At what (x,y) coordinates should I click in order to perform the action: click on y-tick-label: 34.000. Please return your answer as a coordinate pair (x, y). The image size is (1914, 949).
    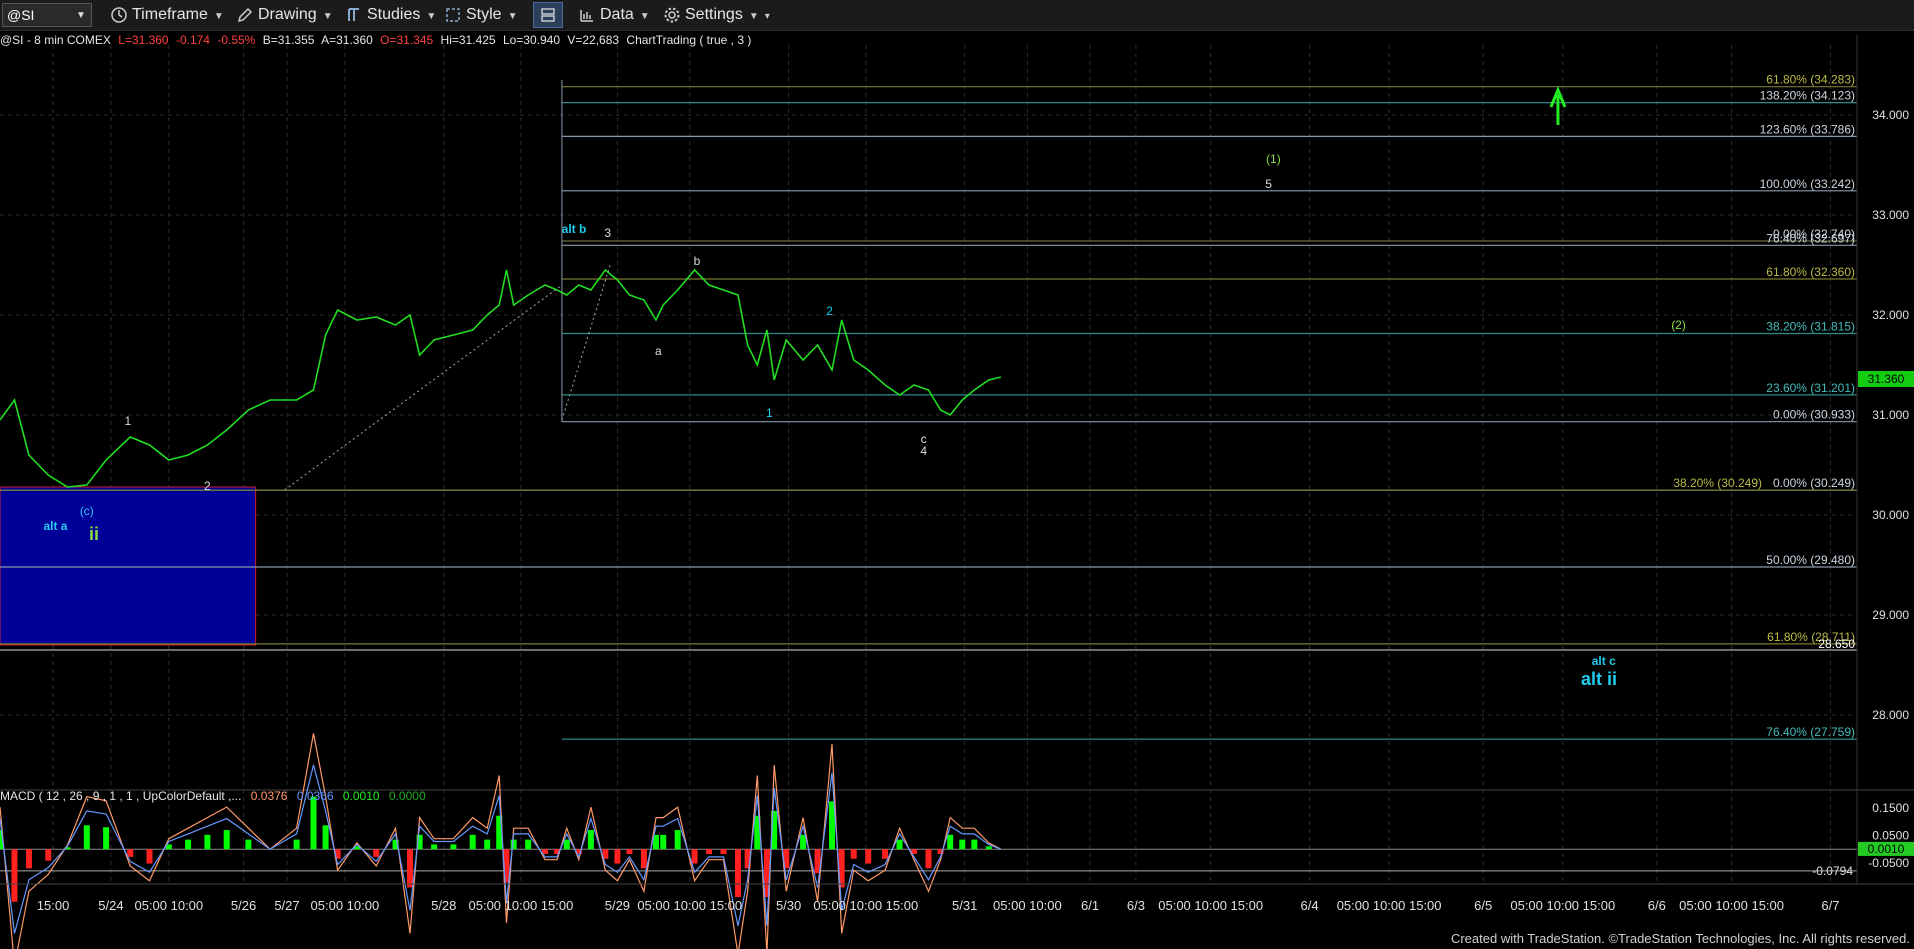
    Looking at the image, I should click on (1890, 115).